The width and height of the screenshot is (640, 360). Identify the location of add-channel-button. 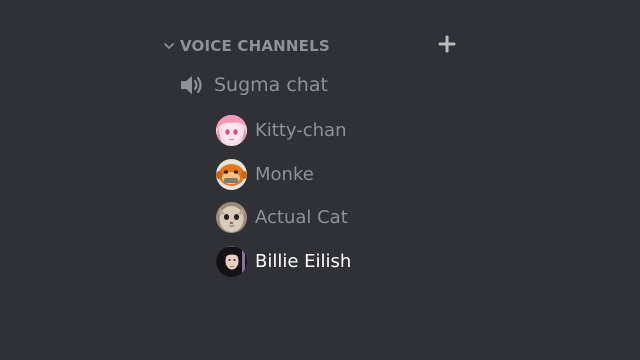
(447, 46).